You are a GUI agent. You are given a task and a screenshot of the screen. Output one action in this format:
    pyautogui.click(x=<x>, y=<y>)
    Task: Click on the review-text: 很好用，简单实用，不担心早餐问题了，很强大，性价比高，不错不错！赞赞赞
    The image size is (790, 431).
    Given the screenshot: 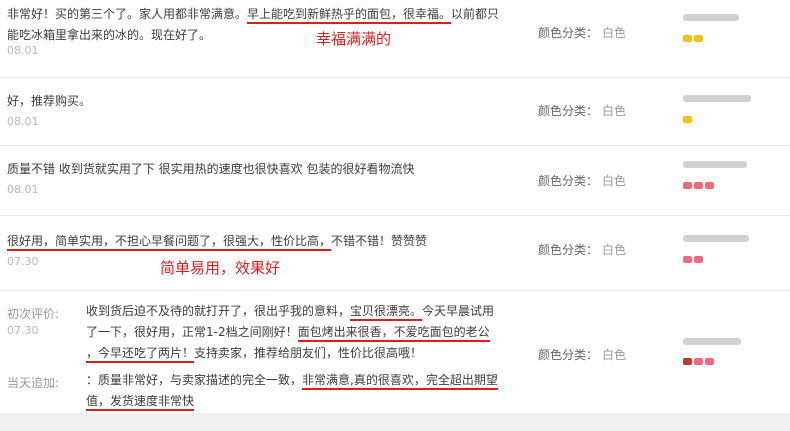 What is the action you would take?
    pyautogui.click(x=254, y=241)
    